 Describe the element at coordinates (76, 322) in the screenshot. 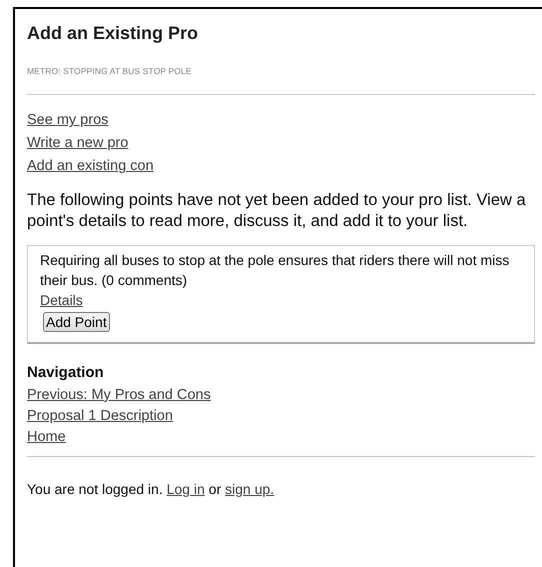

I see `add-point-button: Add Point` at that location.